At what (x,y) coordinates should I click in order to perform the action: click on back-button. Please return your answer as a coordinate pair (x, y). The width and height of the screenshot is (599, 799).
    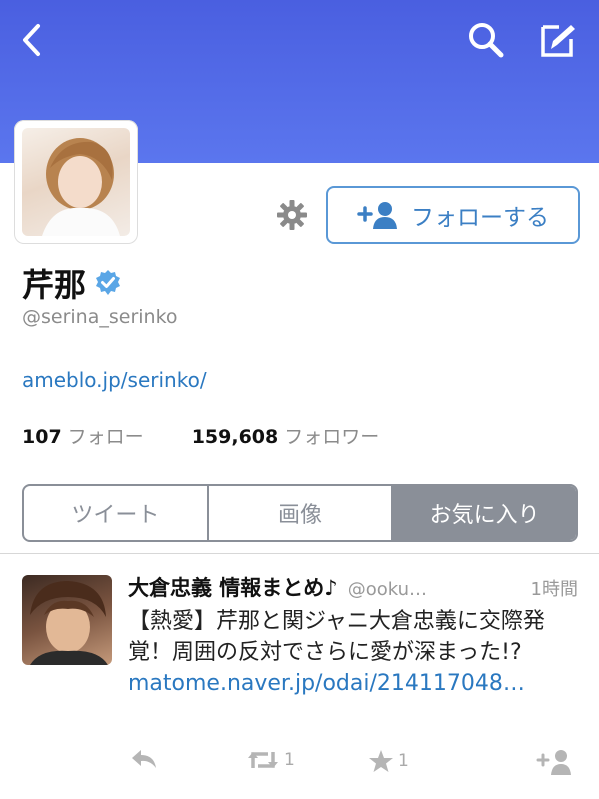
    Looking at the image, I should click on (32, 40).